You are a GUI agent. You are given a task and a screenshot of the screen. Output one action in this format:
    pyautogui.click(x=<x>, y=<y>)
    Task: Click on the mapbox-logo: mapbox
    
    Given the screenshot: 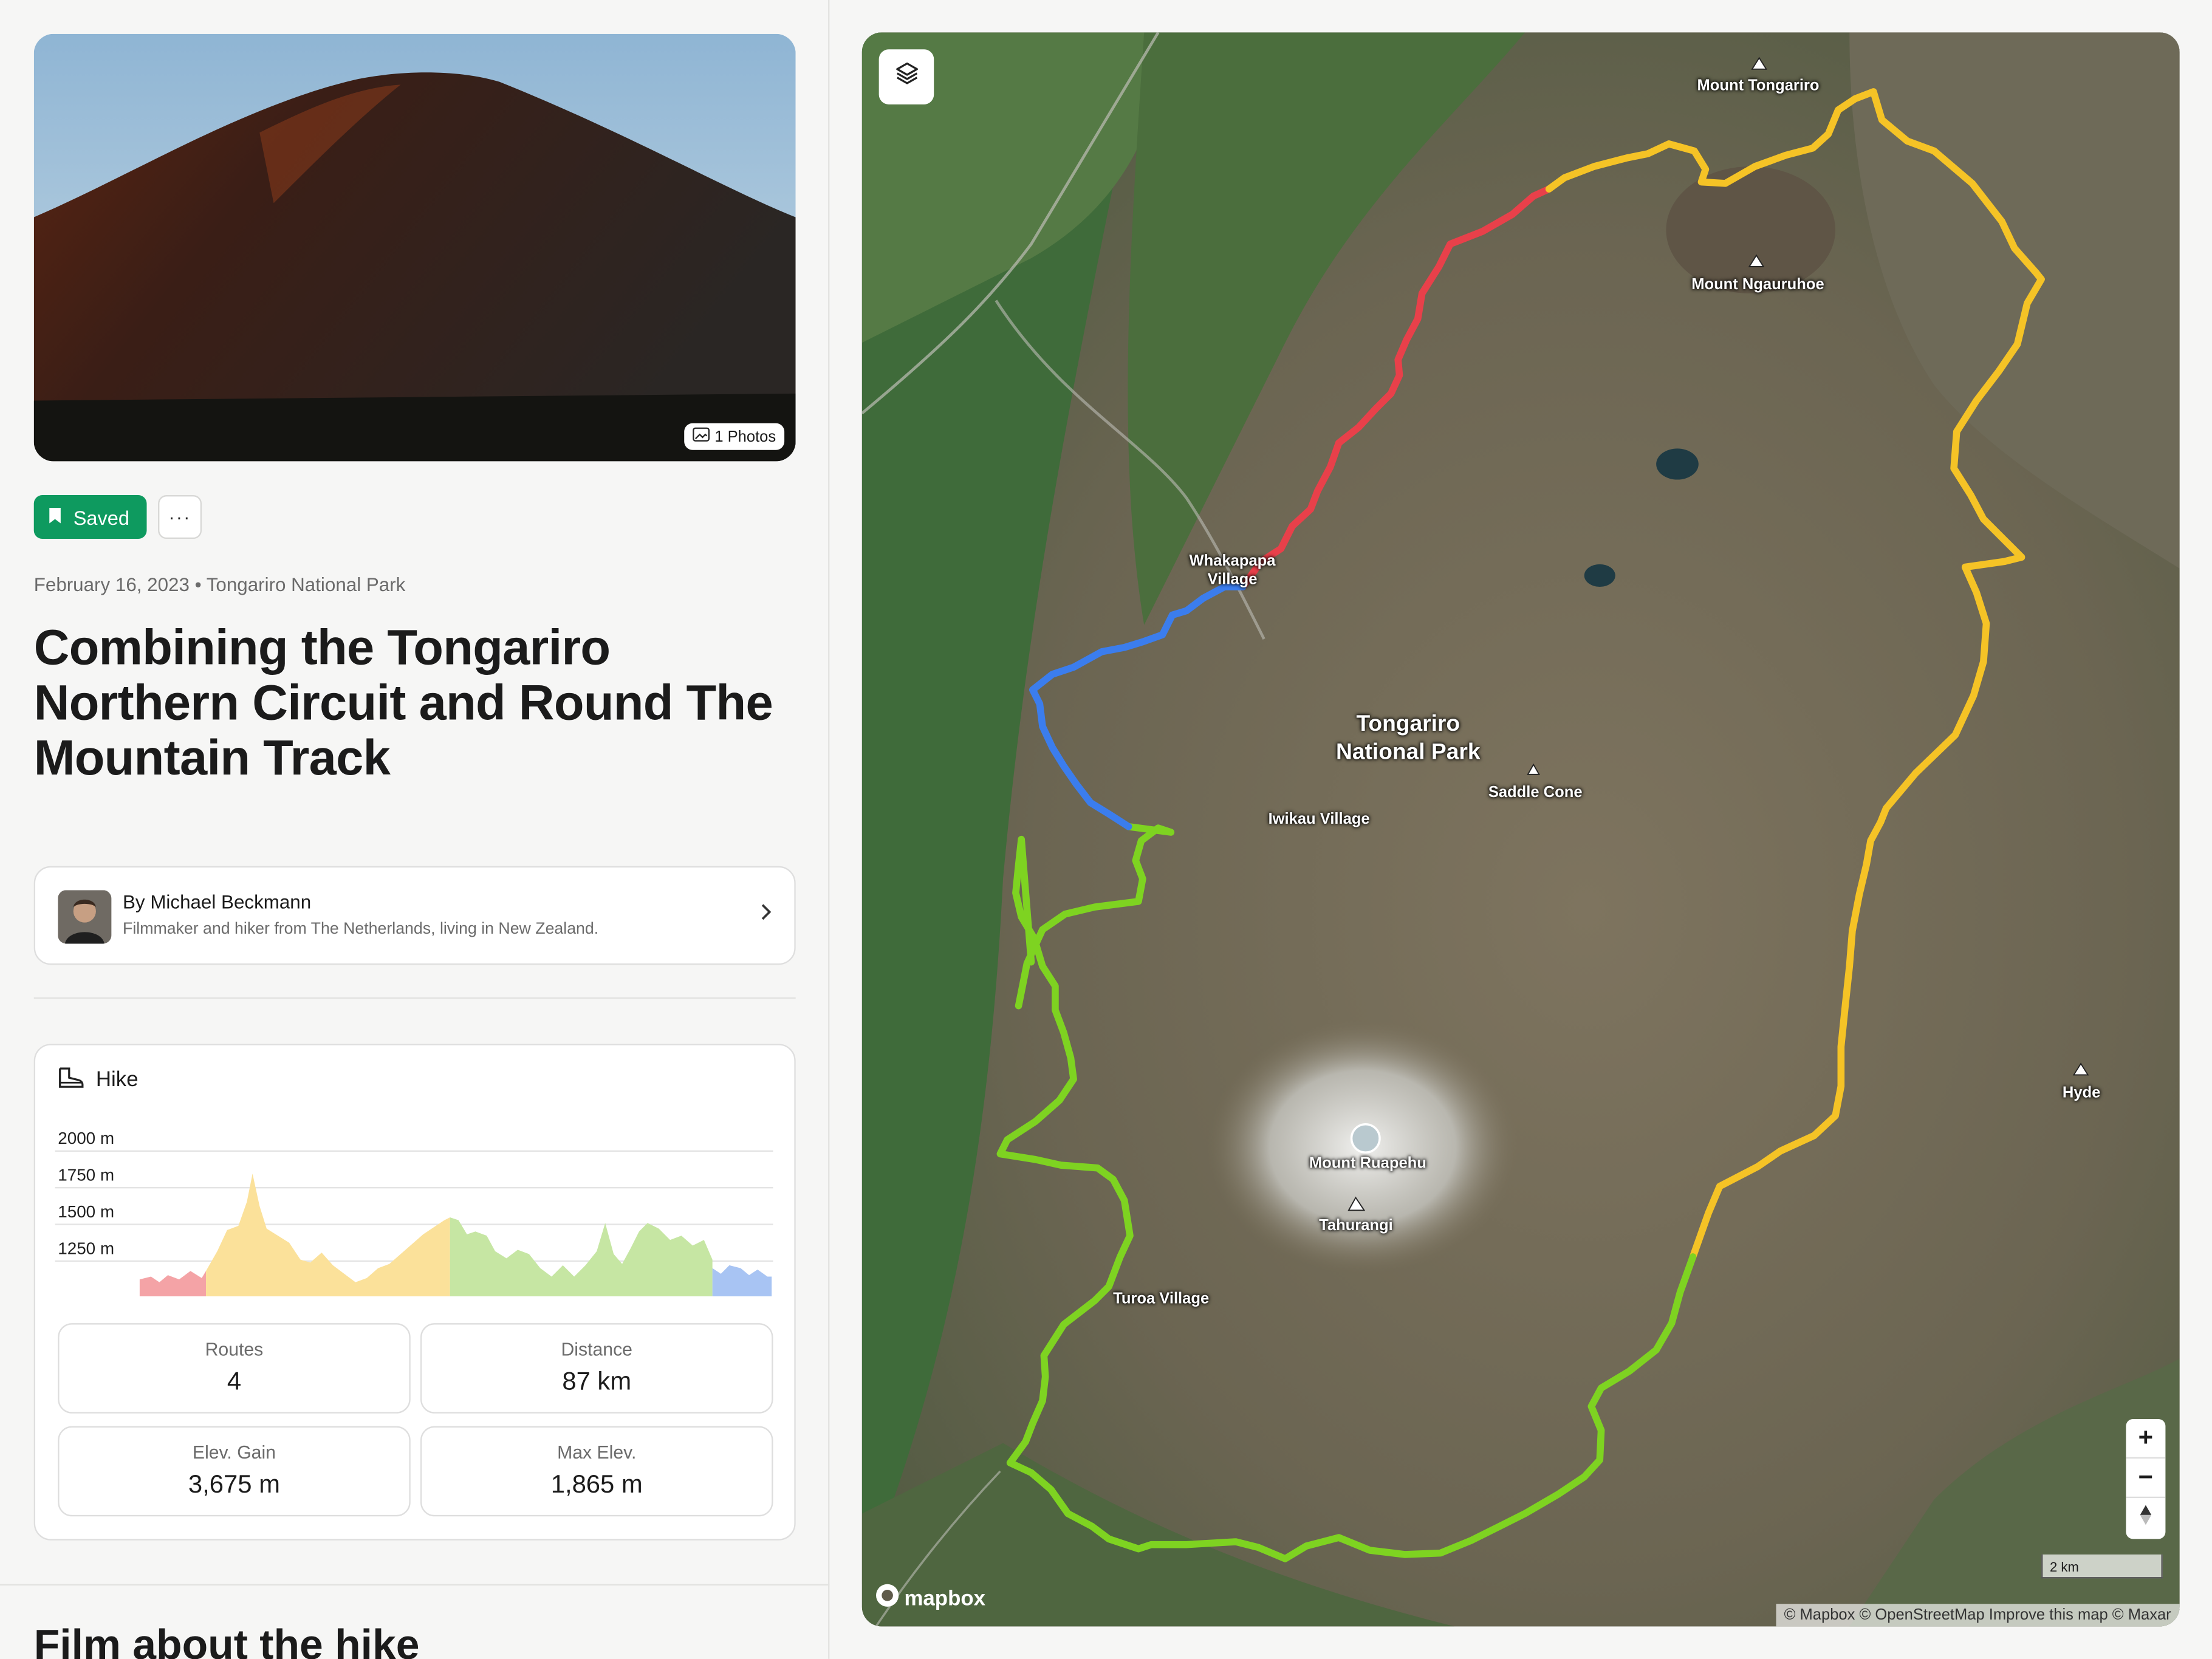 What is the action you would take?
    pyautogui.click(x=930, y=1597)
    